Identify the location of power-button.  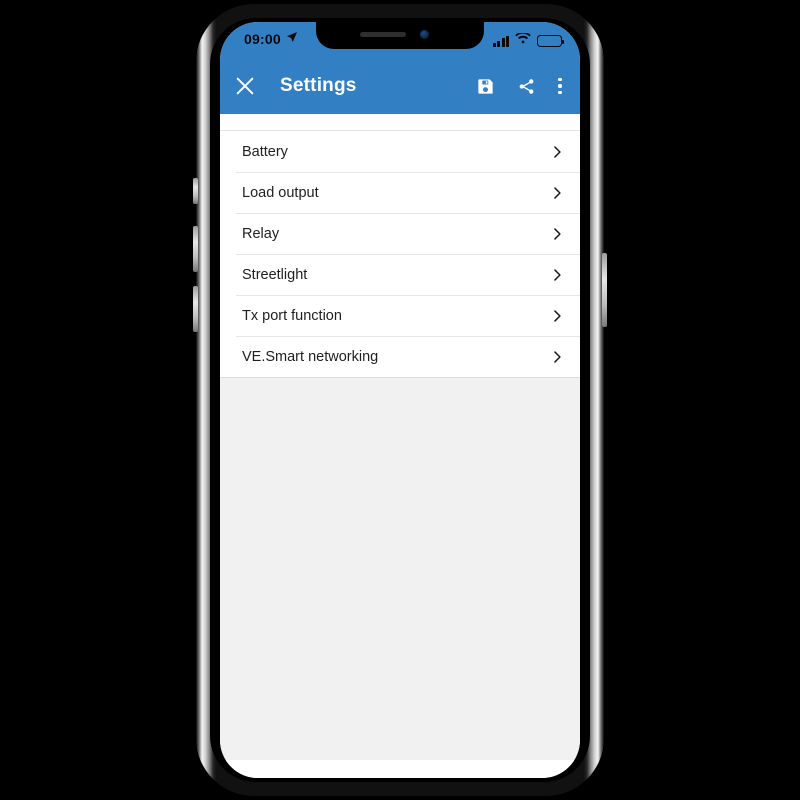
(604, 290).